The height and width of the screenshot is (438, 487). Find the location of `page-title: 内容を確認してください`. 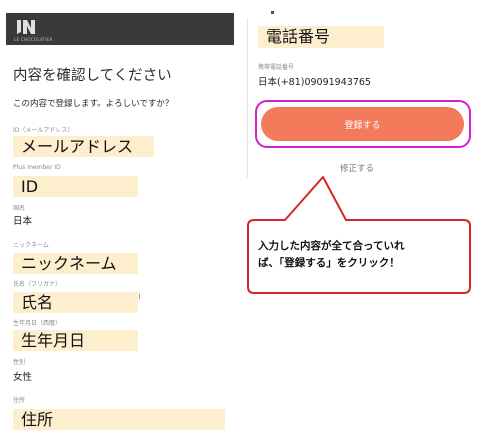

page-title: 内容を確認してください is located at coordinates (92, 76).